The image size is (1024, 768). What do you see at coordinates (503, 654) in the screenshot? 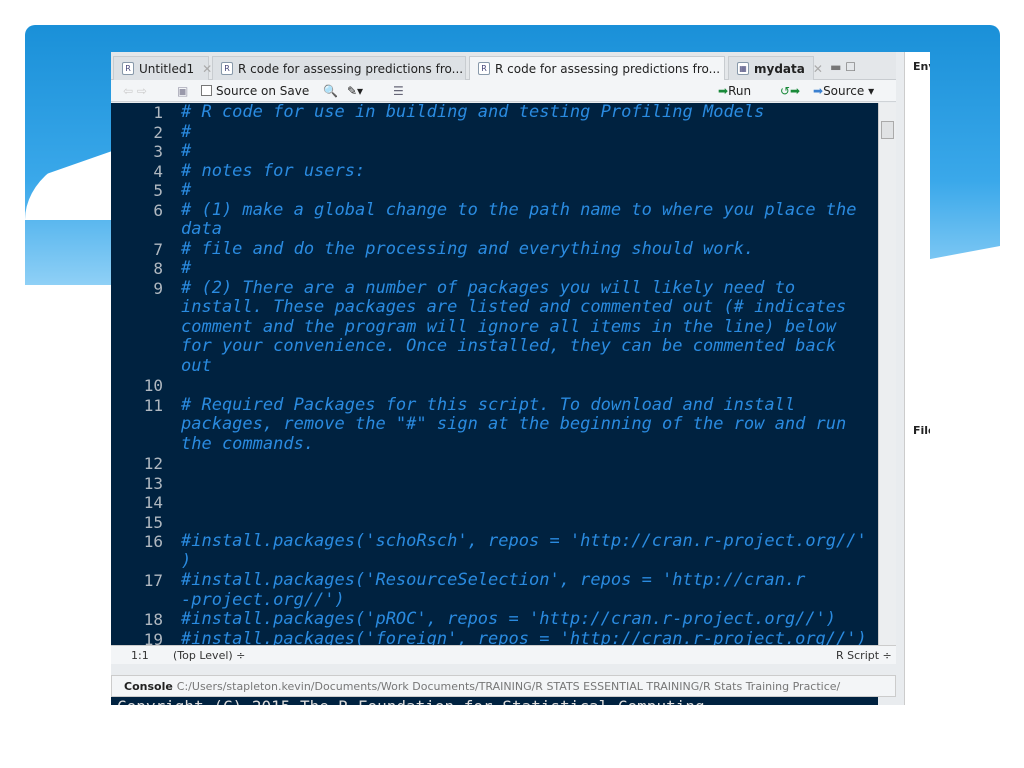
I see `editor-status-bar: 1:1 (Top Level) ÷ R Script ÷` at bounding box center [503, 654].